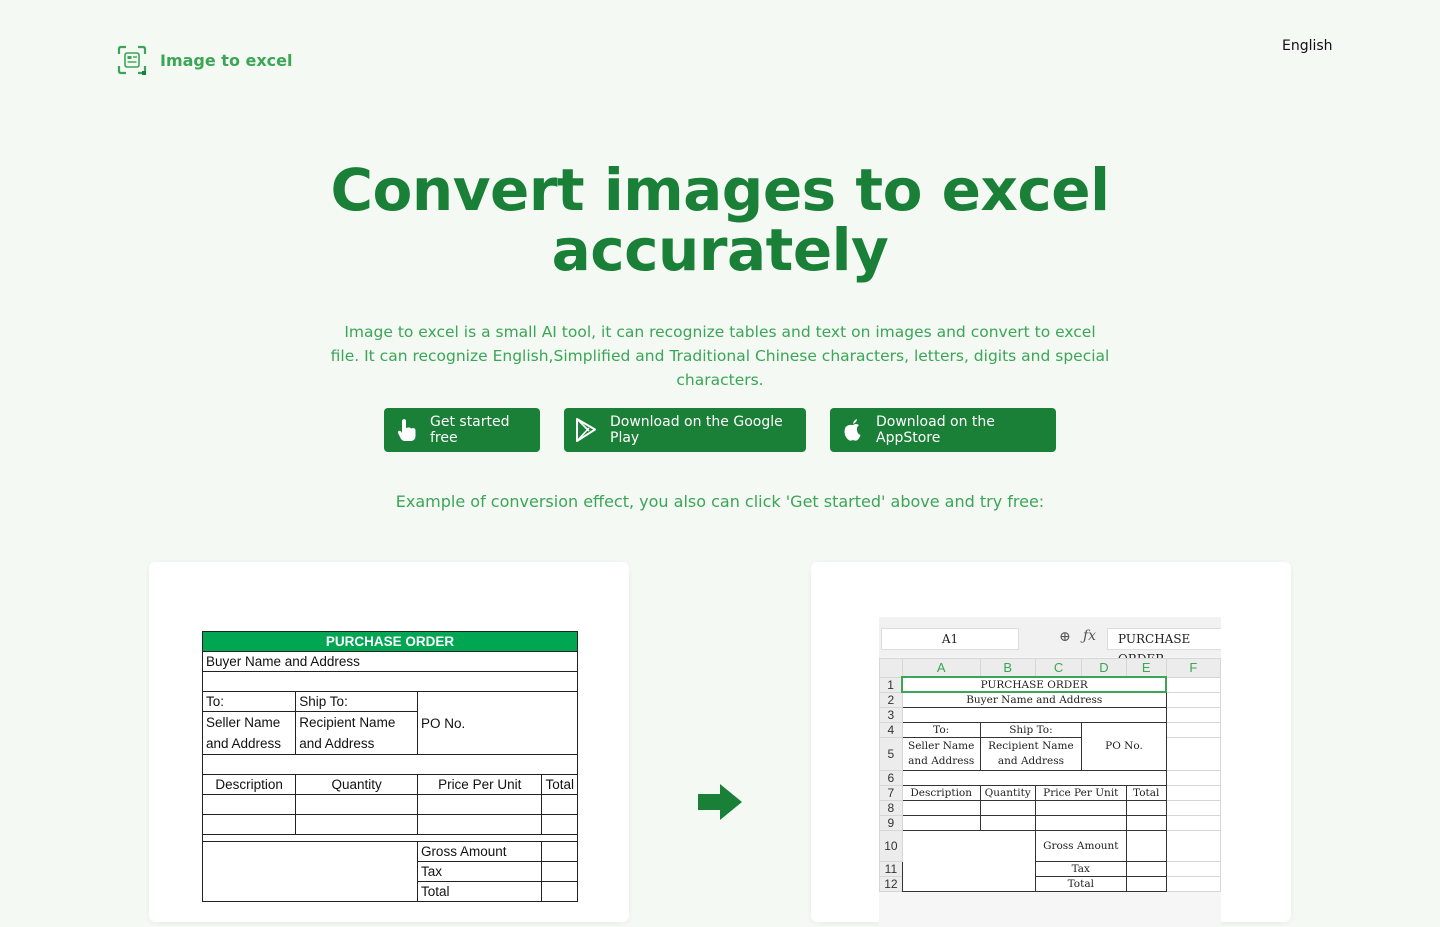 This screenshot has height=927, width=1440. What do you see at coordinates (390, 641) in the screenshot?
I see `po-title: PURCHASE ORDER` at bounding box center [390, 641].